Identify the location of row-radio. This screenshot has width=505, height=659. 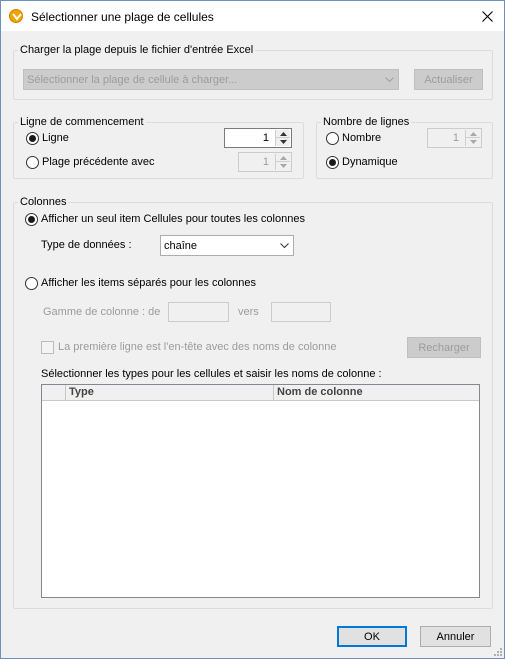
(32, 138).